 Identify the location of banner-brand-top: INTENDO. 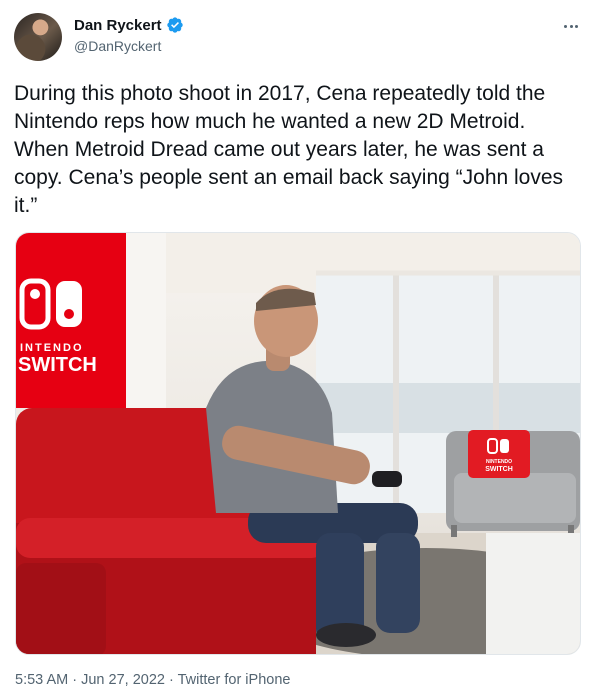
(52, 348).